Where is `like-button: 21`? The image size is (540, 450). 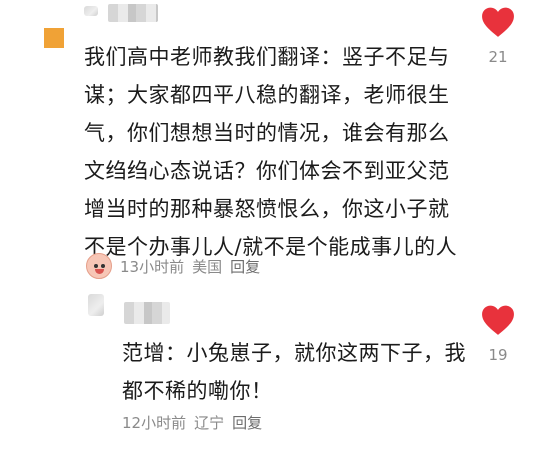
like-button: 21 is located at coordinates (498, 36).